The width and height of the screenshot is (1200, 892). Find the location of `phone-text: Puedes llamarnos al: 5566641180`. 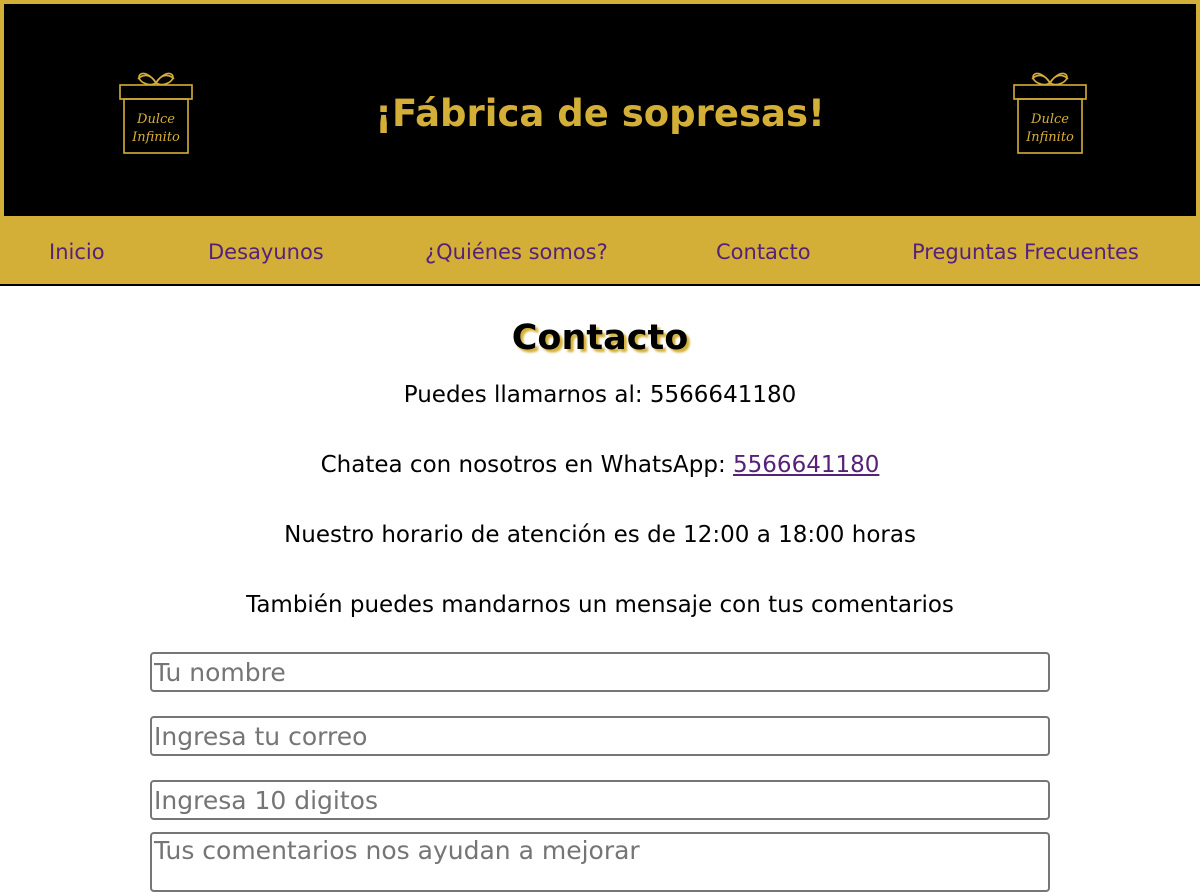

phone-text: Puedes llamarnos al: 5566641180 is located at coordinates (600, 395).